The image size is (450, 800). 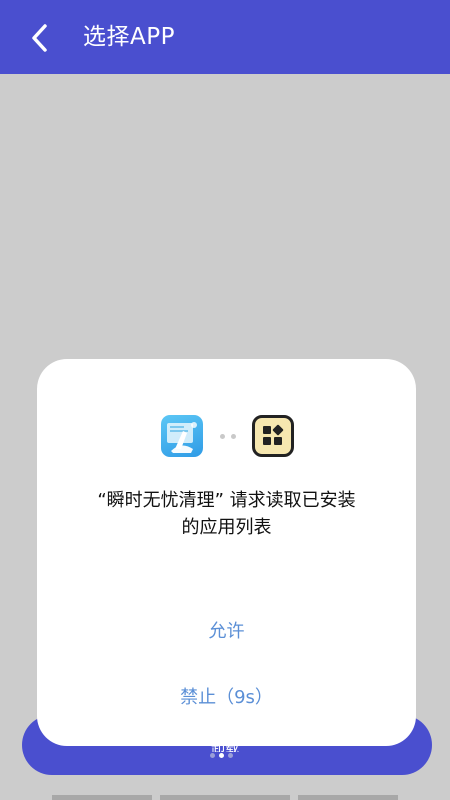 I want to click on allow-button: 允许, so click(x=226, y=630).